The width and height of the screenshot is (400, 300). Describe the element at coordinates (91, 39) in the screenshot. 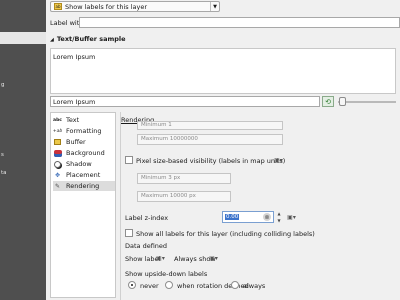

I see `sample-group-title: Text/Buffer sample` at that location.